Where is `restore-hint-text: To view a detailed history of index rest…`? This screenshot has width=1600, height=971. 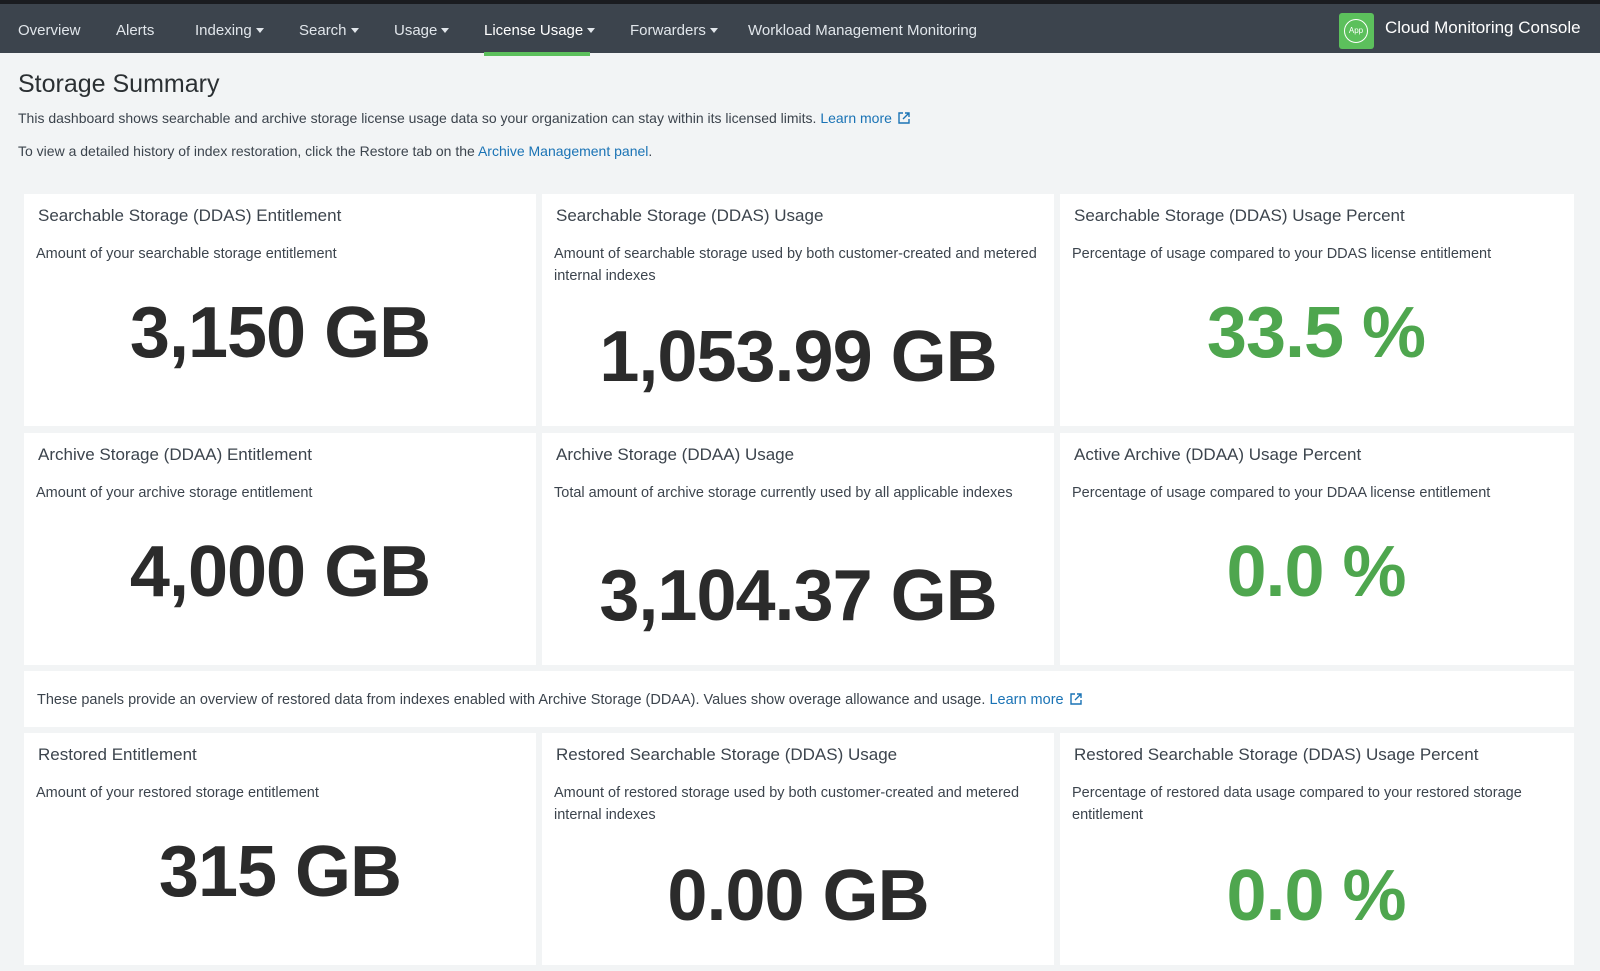
restore-hint-text: To view a detailed history of index rest… is located at coordinates (246, 151).